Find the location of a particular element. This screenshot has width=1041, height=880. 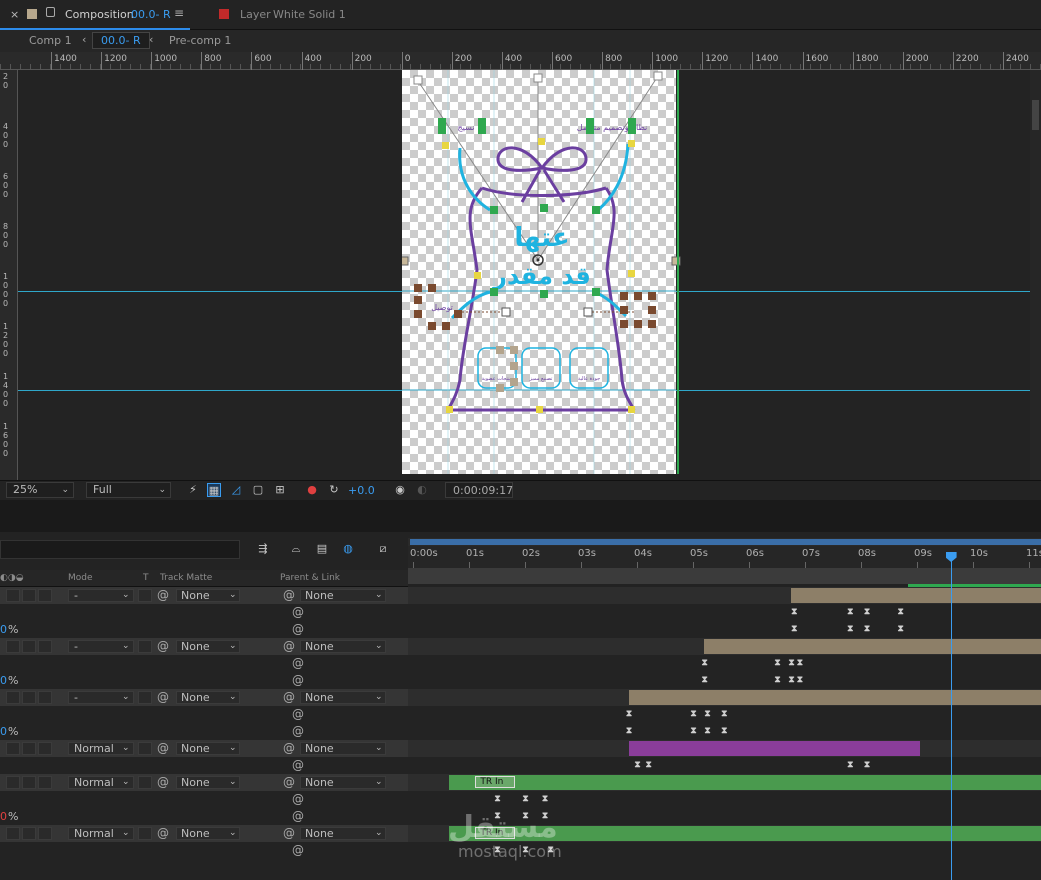

reset-exposure-icon: ↻ is located at coordinates (334, 490).